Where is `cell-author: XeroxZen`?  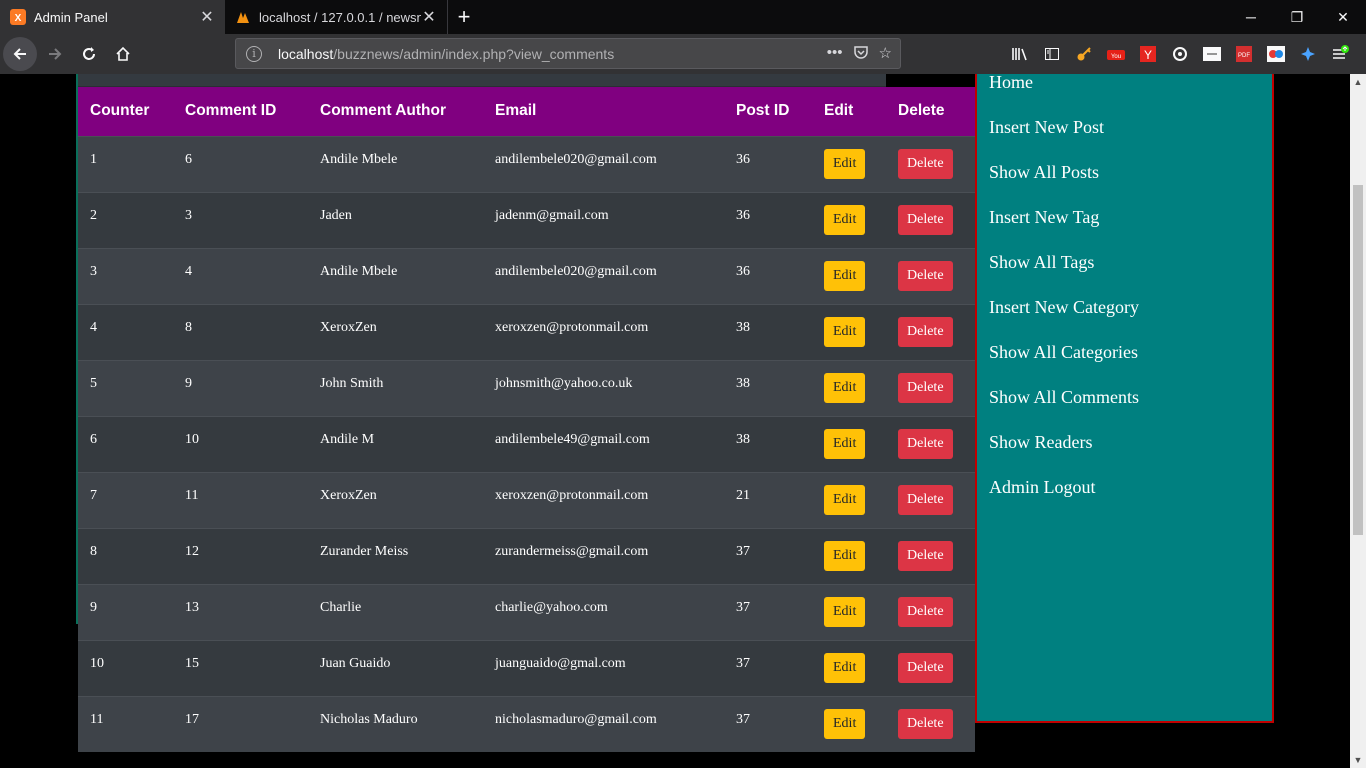 cell-author: XeroxZen is located at coordinates (348, 327).